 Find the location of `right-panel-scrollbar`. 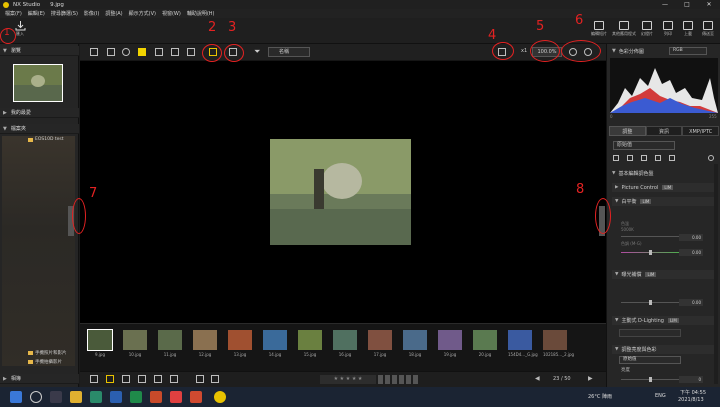

right-panel-scrollbar is located at coordinates (716, 274).